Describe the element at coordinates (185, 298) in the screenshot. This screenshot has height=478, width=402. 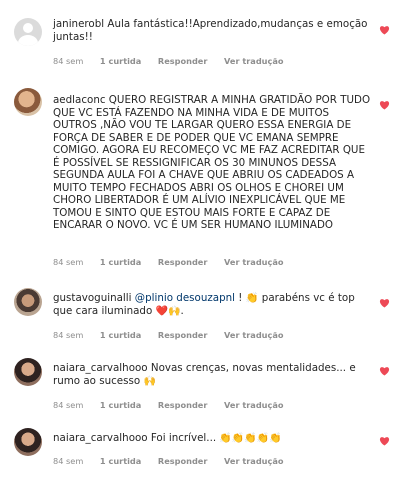
I see `mention-link: @plinio desouzapnl` at that location.